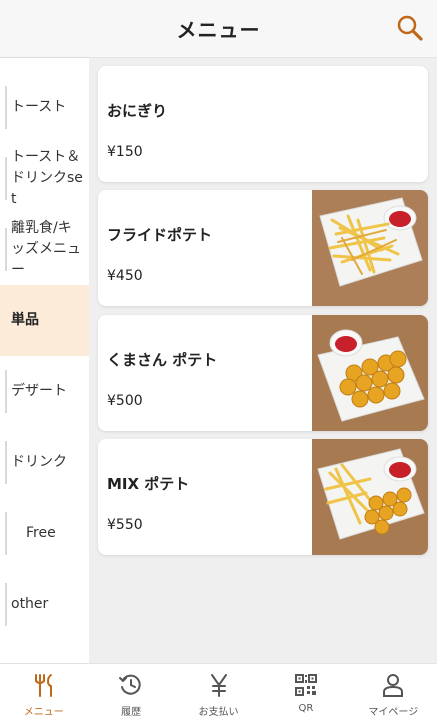  What do you see at coordinates (306, 708) in the screenshot?
I see `tab-label: QR` at bounding box center [306, 708].